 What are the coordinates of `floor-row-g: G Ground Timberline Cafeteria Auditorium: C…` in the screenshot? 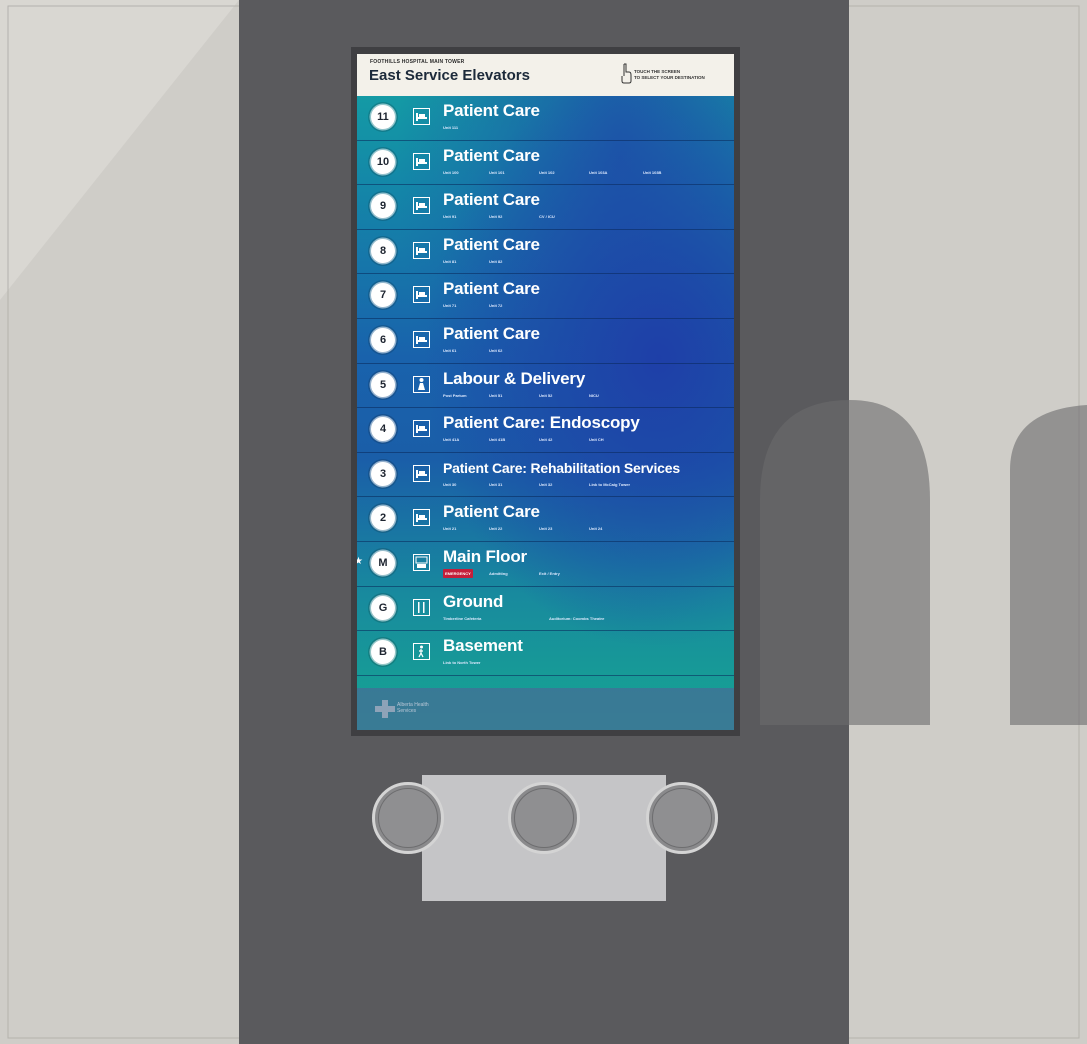 It's located at (545, 609).